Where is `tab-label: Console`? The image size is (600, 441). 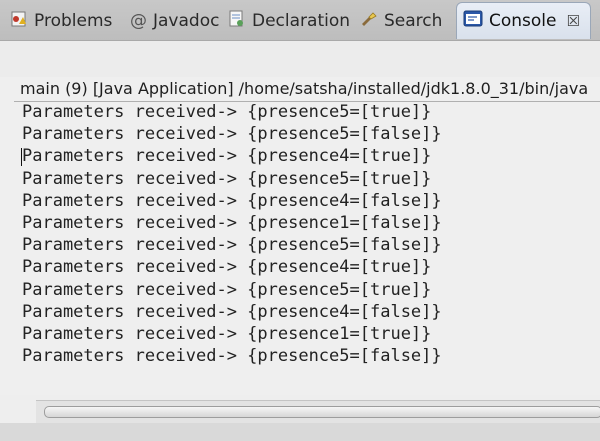 tab-label: Console is located at coordinates (523, 21).